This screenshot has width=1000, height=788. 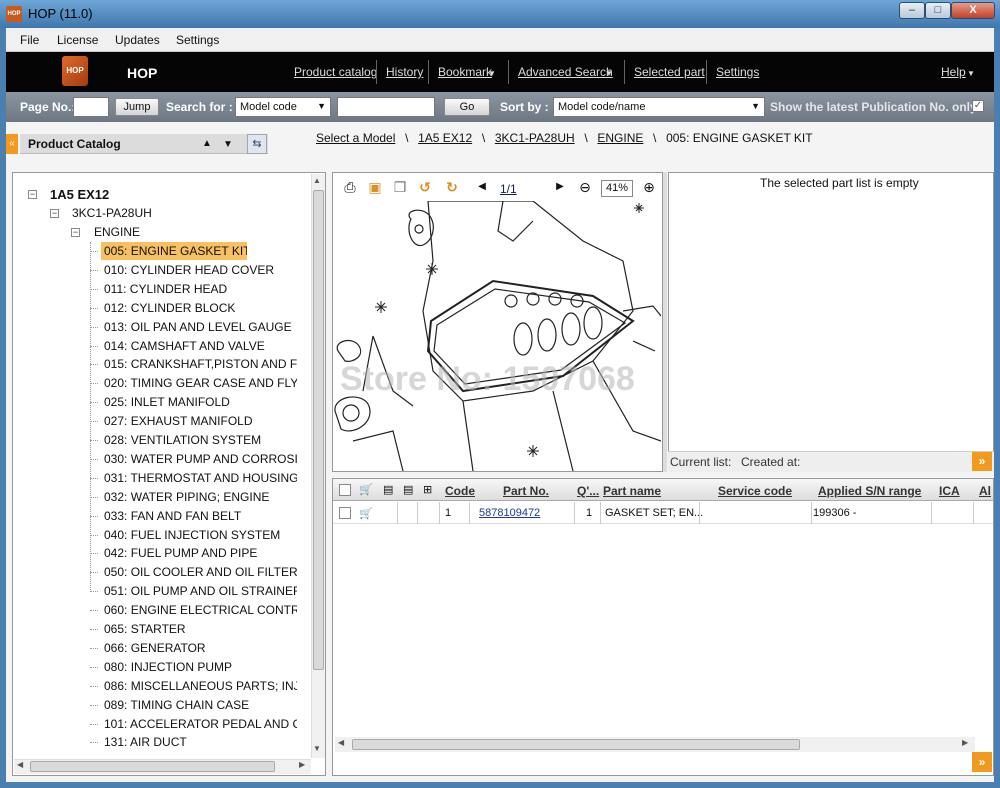 What do you see at coordinates (560, 187) in the screenshot?
I see `next-page-icon: ▶` at bounding box center [560, 187].